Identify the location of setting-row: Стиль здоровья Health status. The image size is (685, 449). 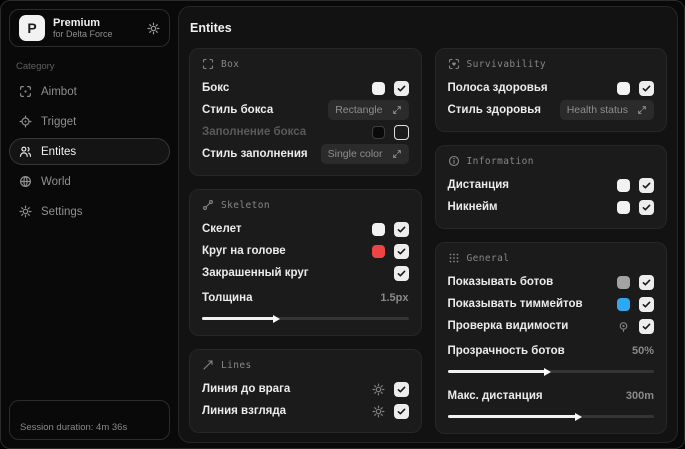
(550, 110).